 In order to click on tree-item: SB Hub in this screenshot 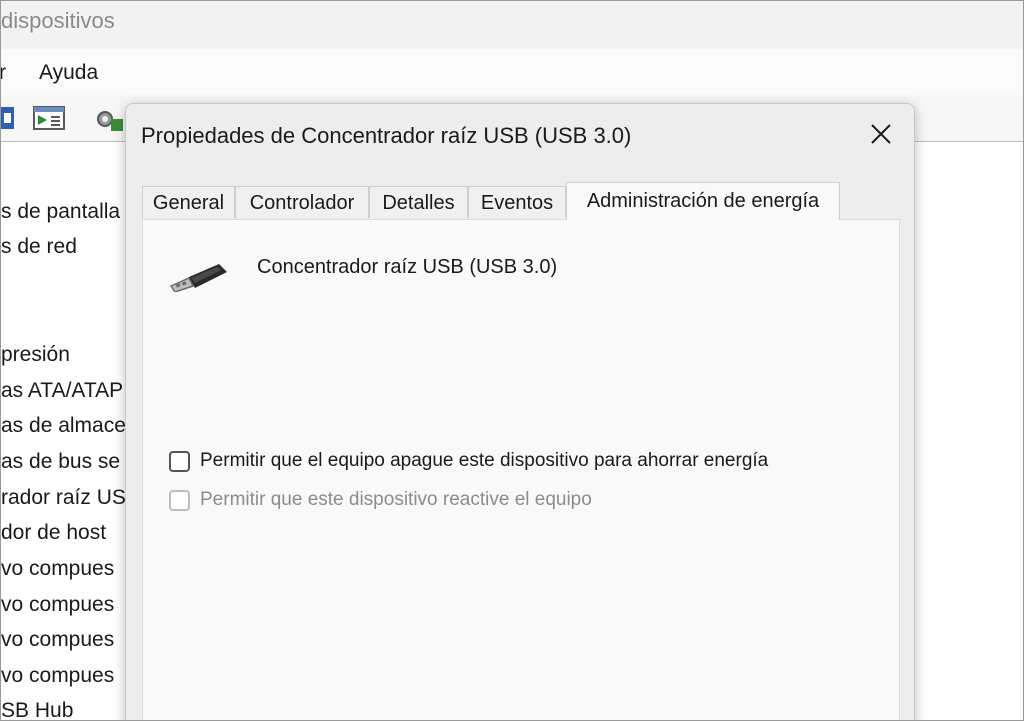, I will do `click(63, 709)`.